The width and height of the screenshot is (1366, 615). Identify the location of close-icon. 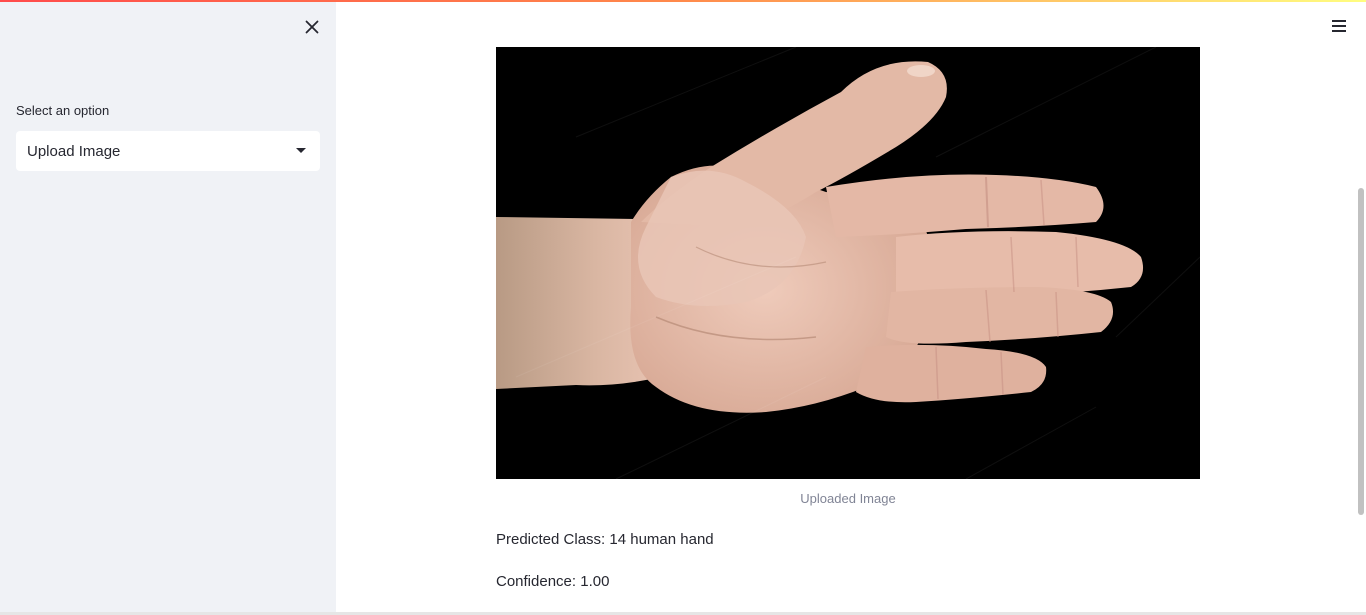
(312, 27).